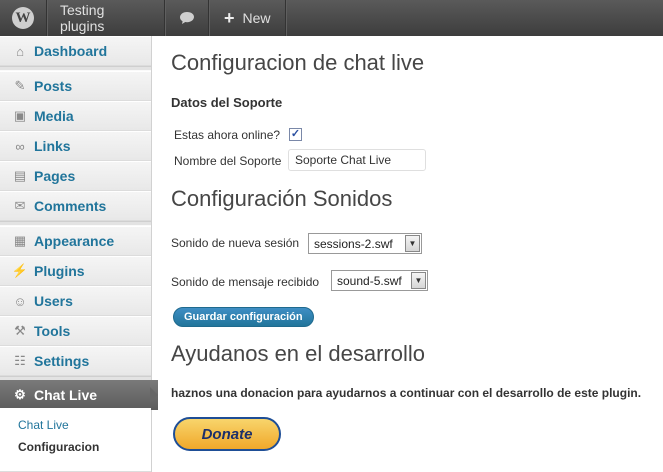 Image resolution: width=663 pixels, height=472 pixels. What do you see at coordinates (20, 360) in the screenshot?
I see `settings-icon: ☷` at bounding box center [20, 360].